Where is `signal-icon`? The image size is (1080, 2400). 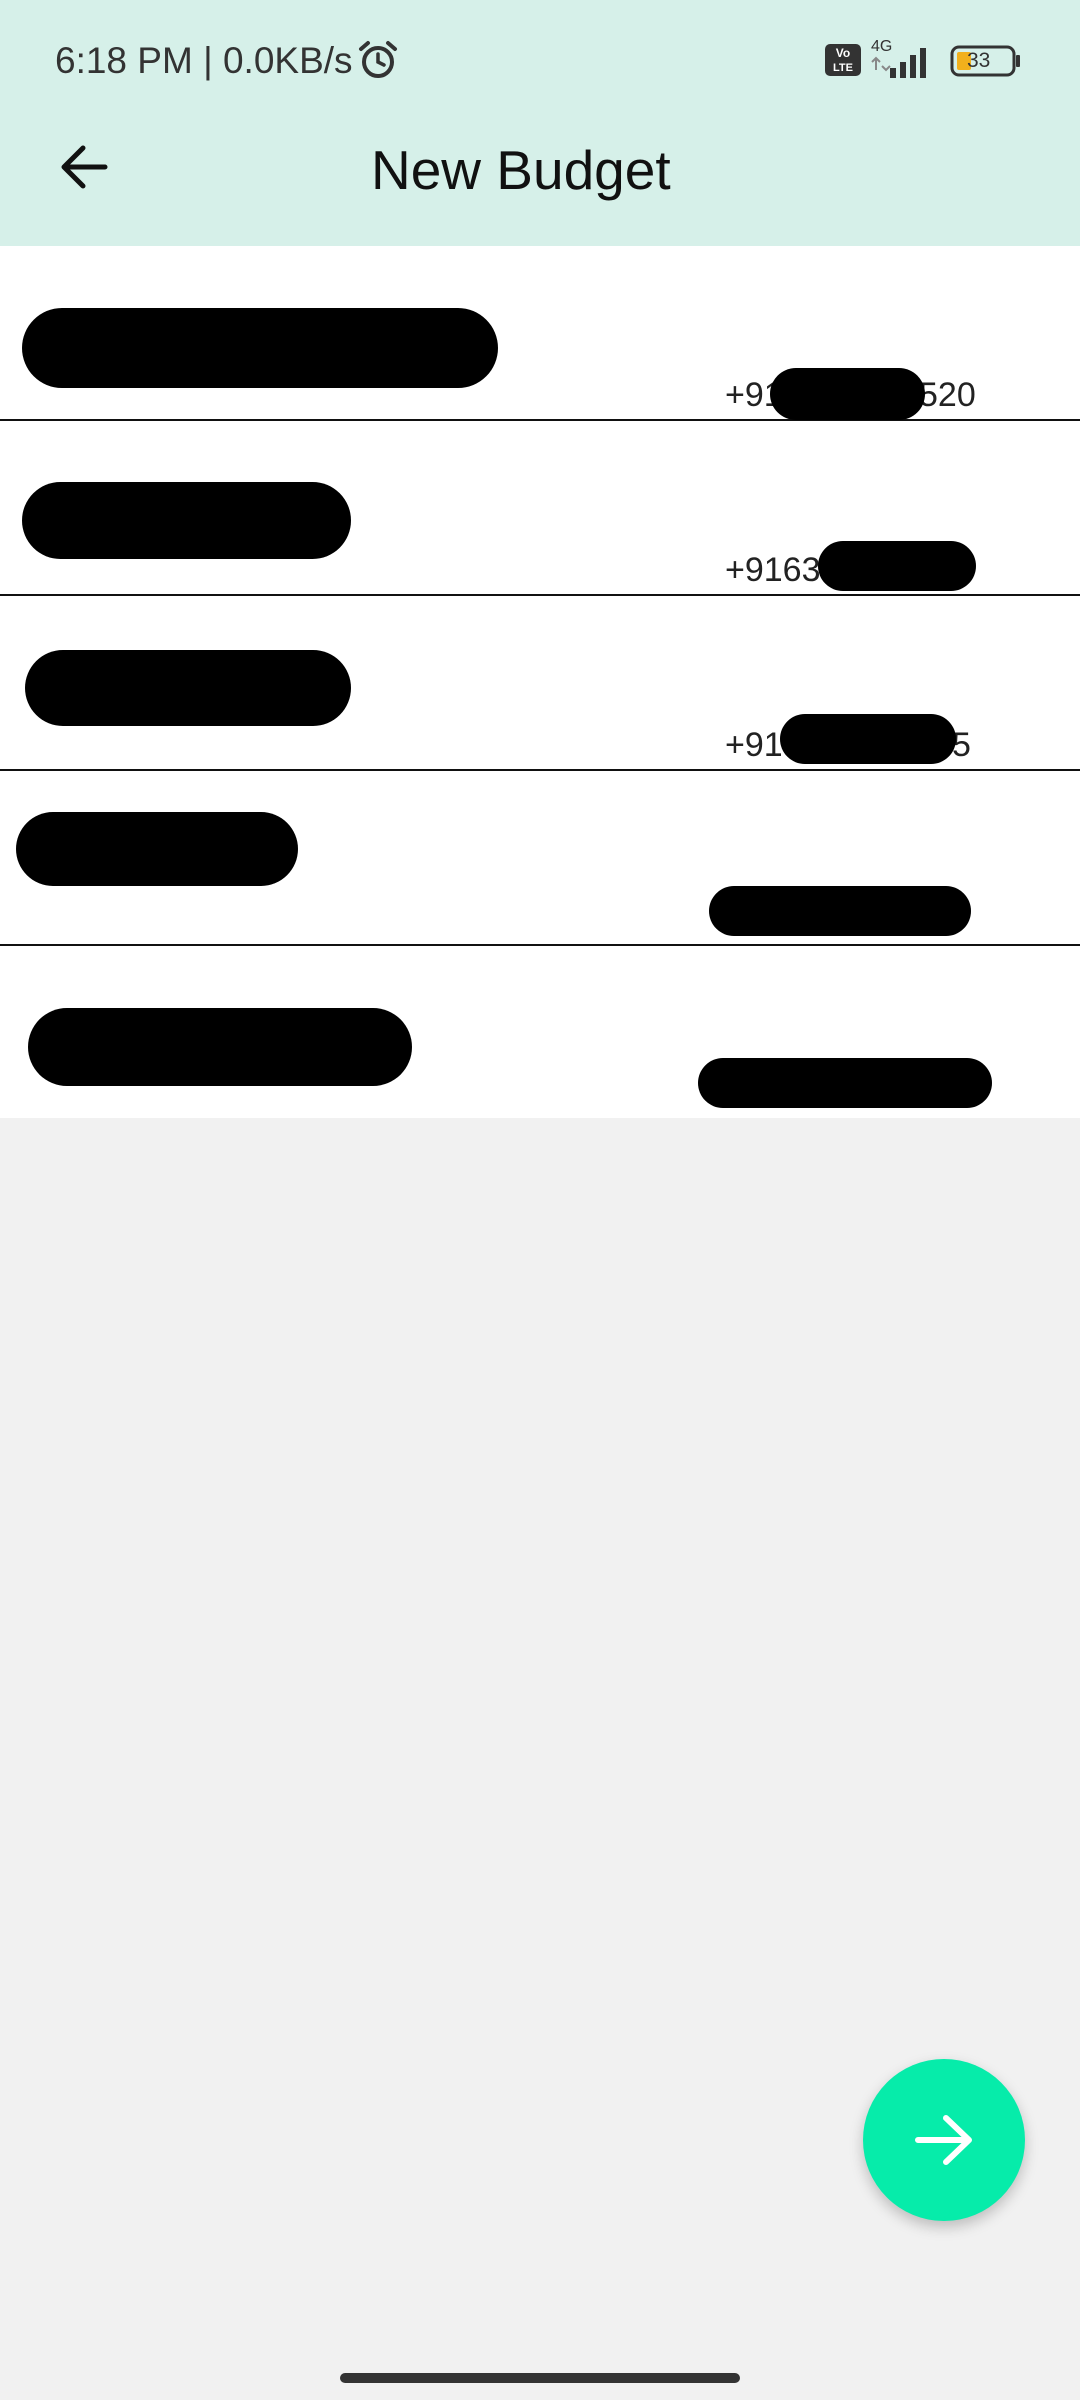 signal-icon is located at coordinates (898, 63).